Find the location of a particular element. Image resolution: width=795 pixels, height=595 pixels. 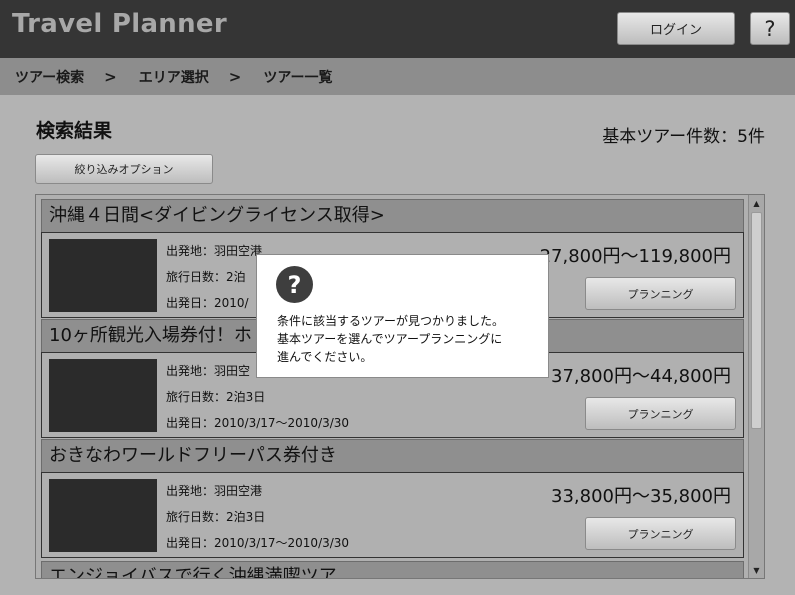

app-title: Travel Planner is located at coordinates (119, 24).